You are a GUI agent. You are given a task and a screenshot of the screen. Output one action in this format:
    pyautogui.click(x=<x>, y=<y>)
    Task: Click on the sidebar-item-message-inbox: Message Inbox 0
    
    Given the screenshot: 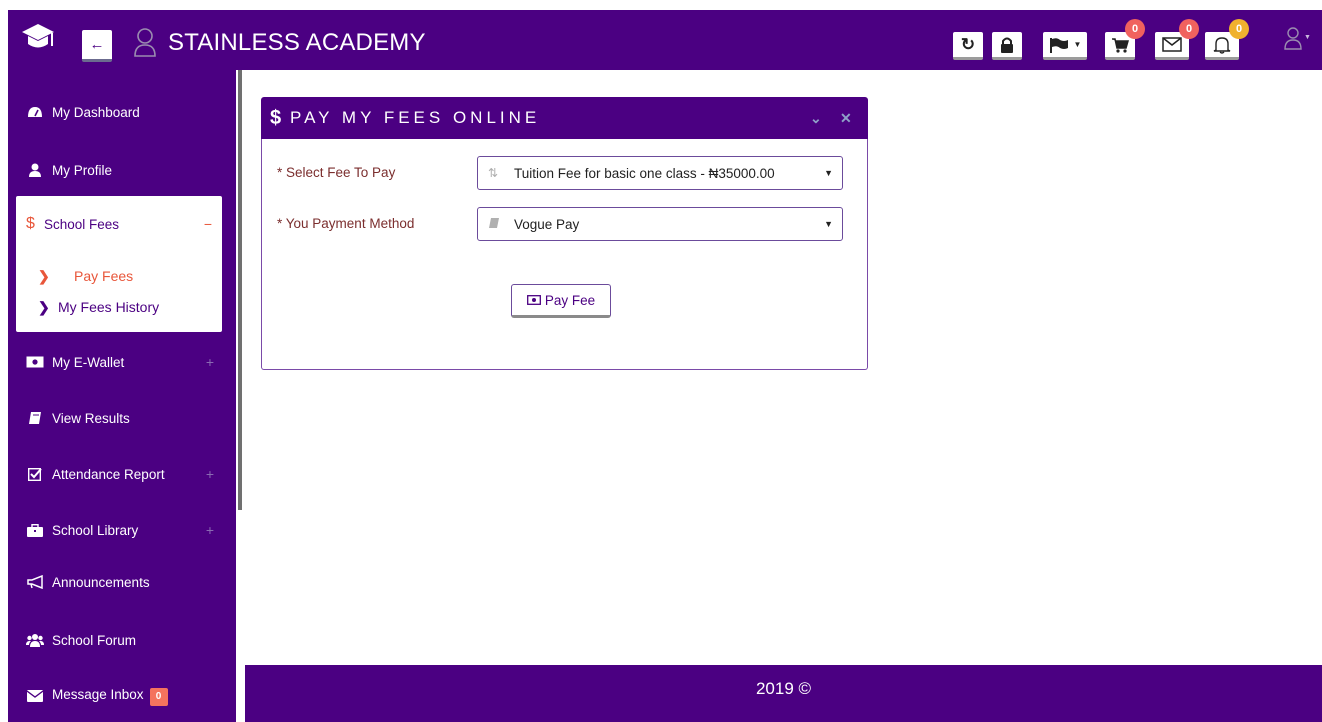 What is the action you would take?
    pyautogui.click(x=122, y=696)
    